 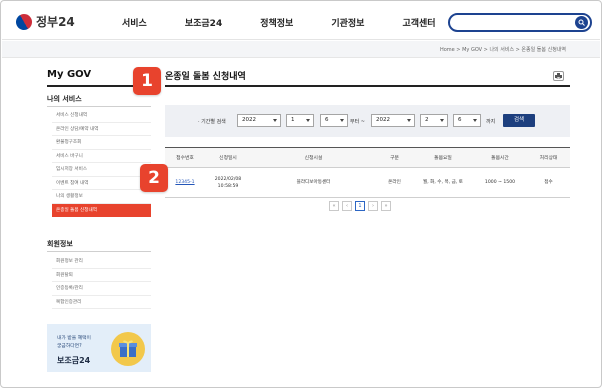 What do you see at coordinates (313, 182) in the screenshot?
I see `cell-facility: 블라디보아동센터` at bounding box center [313, 182].